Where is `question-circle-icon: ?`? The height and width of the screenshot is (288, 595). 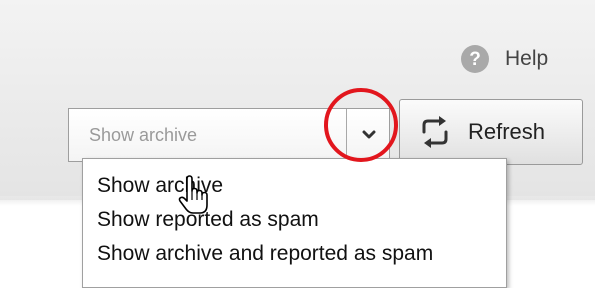 question-circle-icon: ? is located at coordinates (475, 59).